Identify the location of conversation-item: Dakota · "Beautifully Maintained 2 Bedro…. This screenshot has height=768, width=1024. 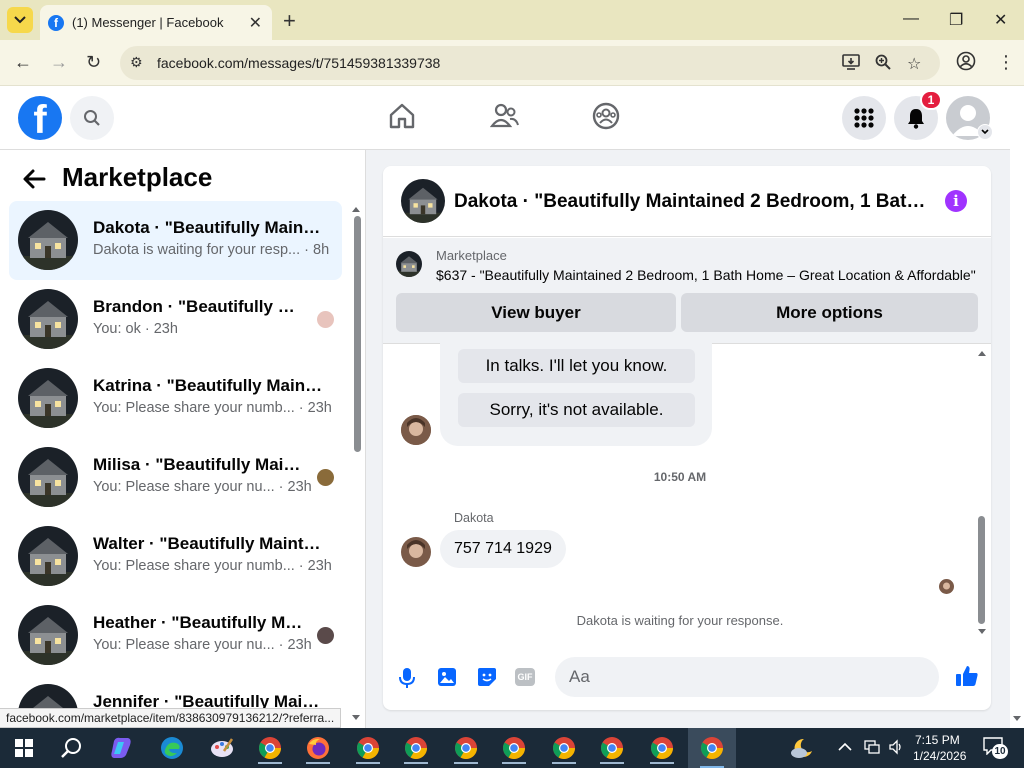
(175, 240).